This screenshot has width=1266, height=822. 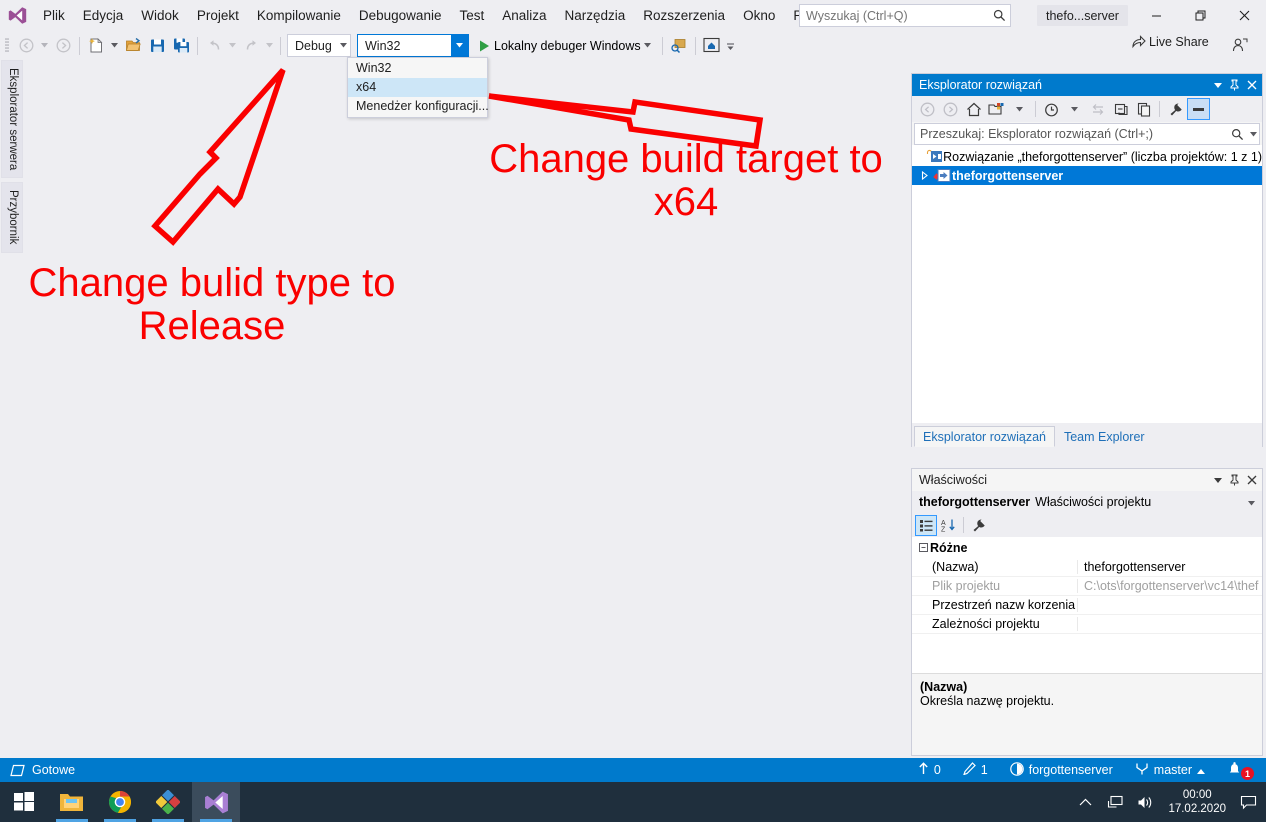 What do you see at coordinates (168, 802) in the screenshot?
I see `paint-net-icon` at bounding box center [168, 802].